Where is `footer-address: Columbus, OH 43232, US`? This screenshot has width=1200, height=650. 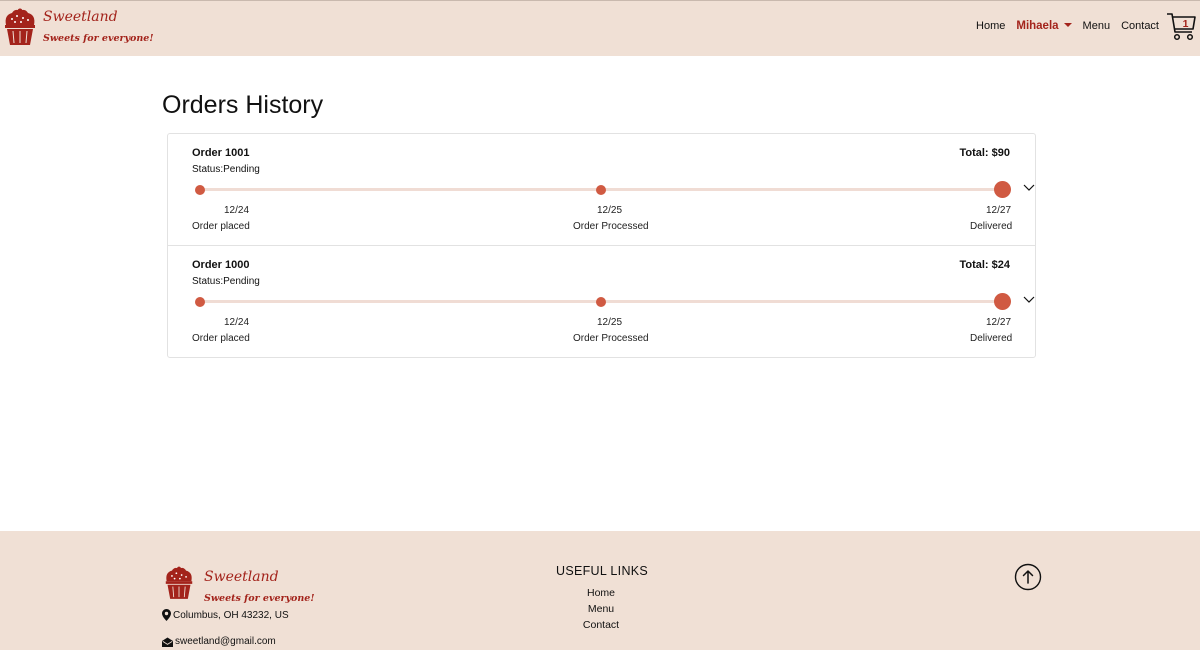 footer-address: Columbus, OH 43232, US is located at coordinates (225, 615).